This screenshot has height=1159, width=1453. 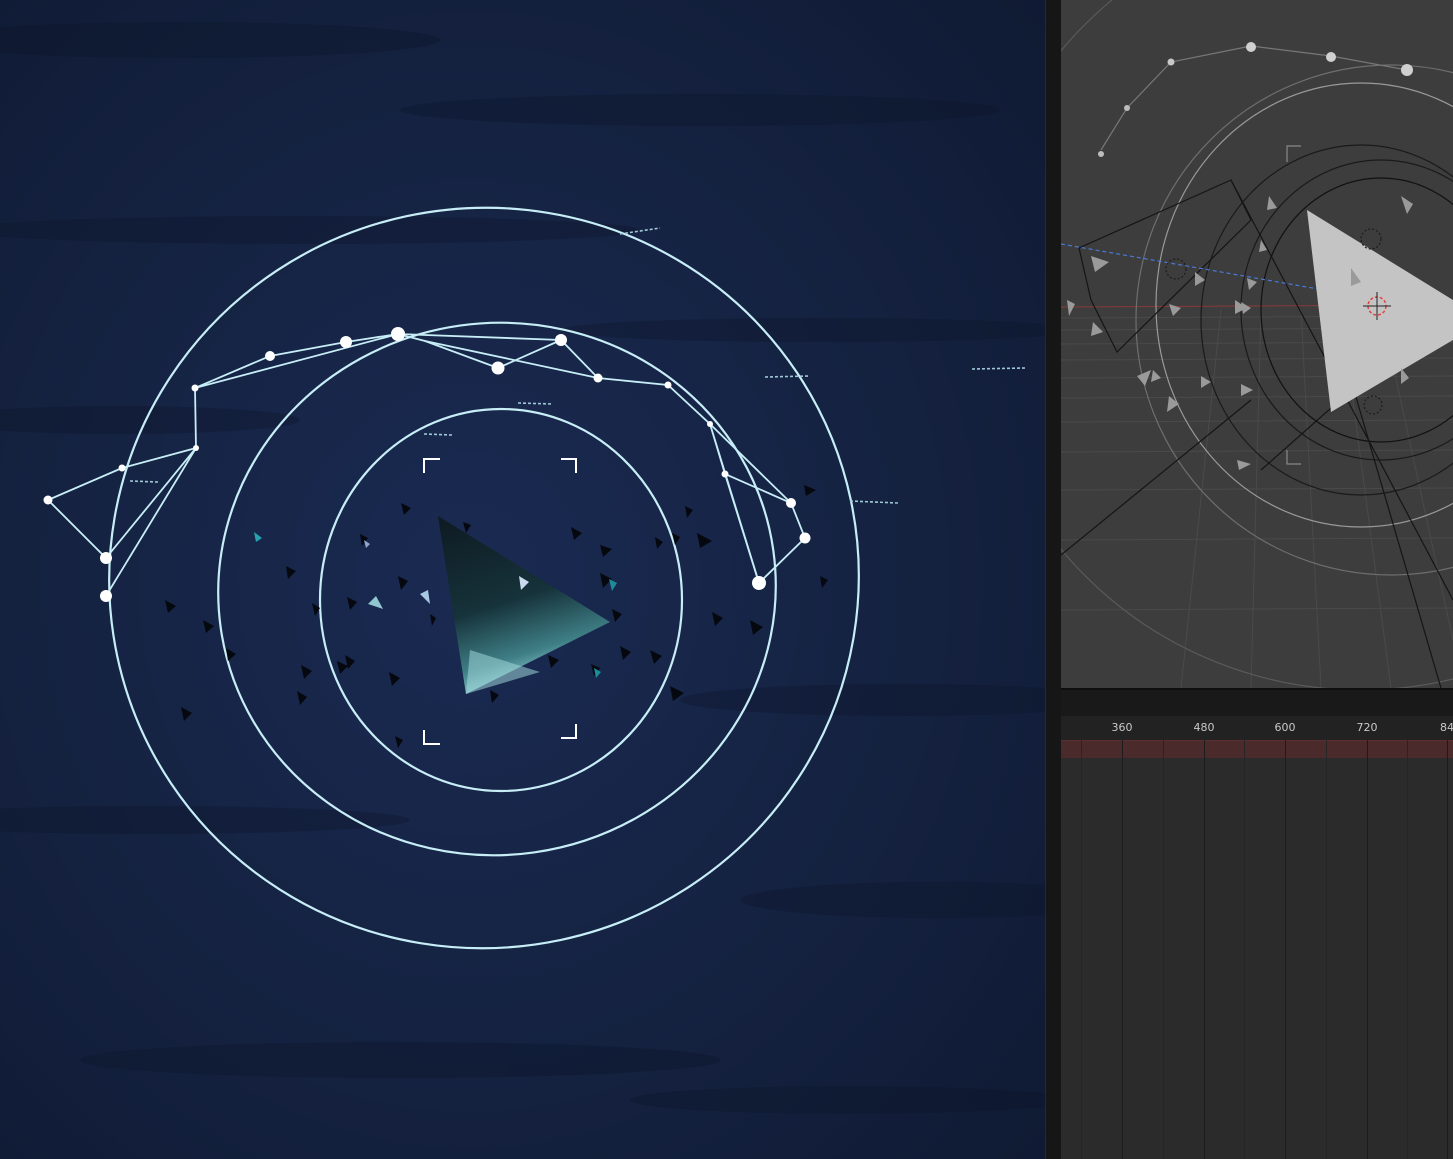 What do you see at coordinates (1285, 727) in the screenshot?
I see `frame-label-600: 600` at bounding box center [1285, 727].